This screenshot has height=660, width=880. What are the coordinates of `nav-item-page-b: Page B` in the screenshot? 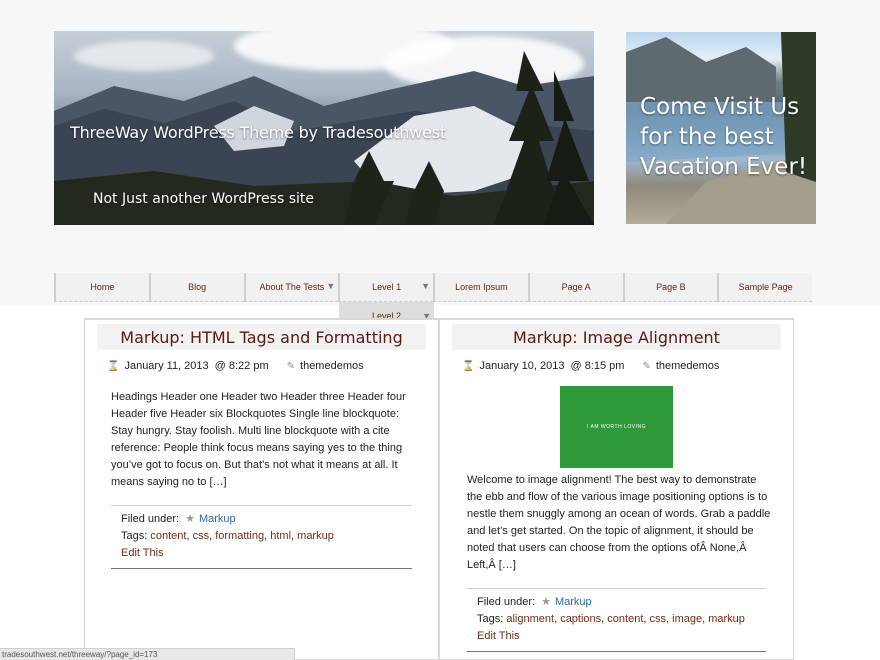 It's located at (670, 287).